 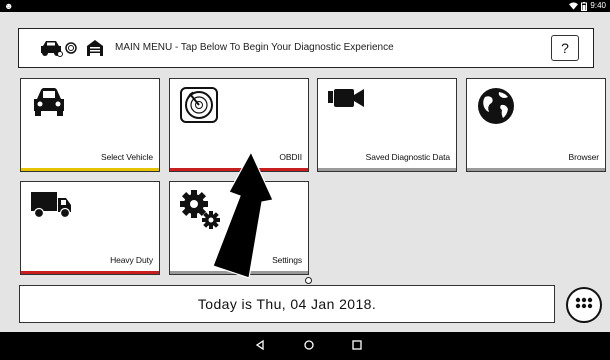 I want to click on navigation-bar, so click(x=305, y=346).